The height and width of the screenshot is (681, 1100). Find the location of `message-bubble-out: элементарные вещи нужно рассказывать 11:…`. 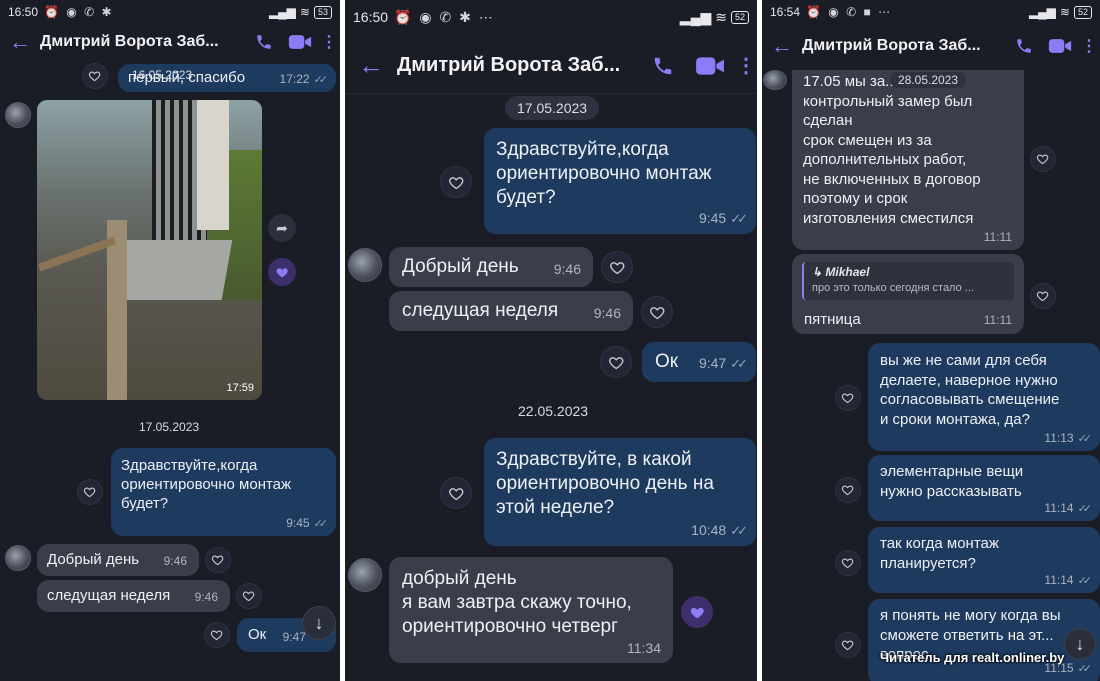

message-bubble-out: элементарные вещи нужно рассказывать 11:… is located at coordinates (984, 488).